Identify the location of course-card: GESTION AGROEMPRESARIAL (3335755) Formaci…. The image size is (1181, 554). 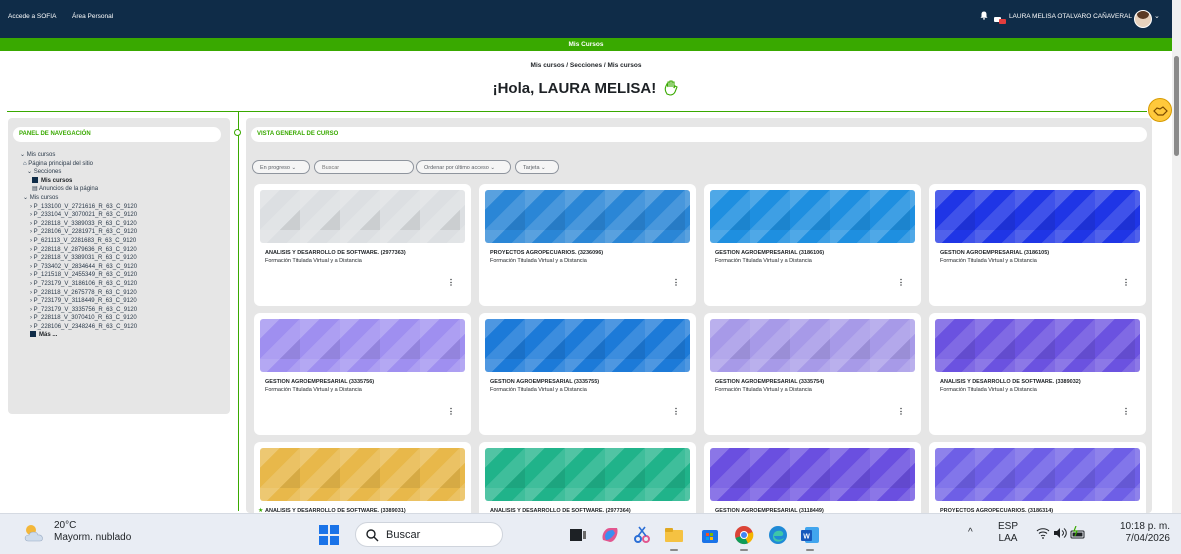
(587, 374).